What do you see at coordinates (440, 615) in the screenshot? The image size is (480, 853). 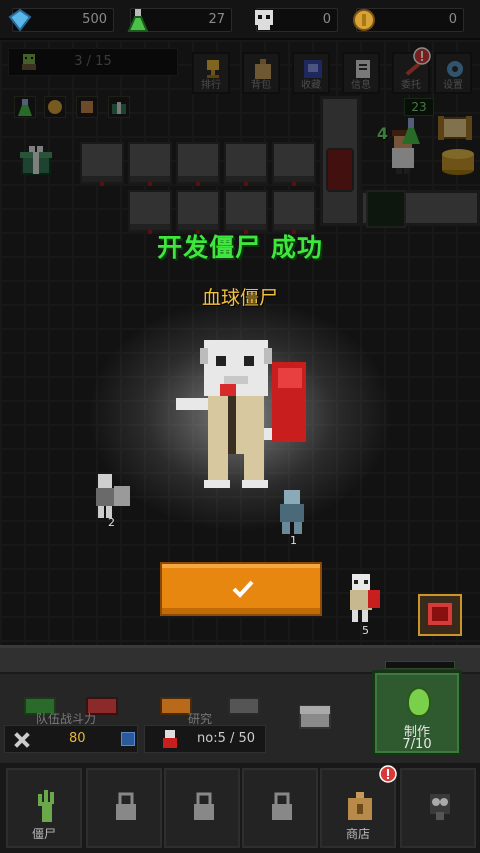 I see `red-box-icon` at bounding box center [440, 615].